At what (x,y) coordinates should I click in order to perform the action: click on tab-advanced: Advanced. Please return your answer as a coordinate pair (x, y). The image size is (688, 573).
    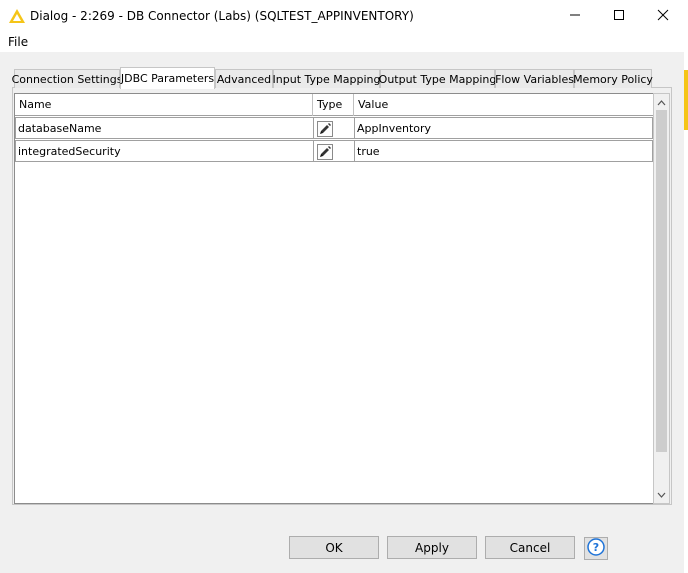
    Looking at the image, I should click on (244, 78).